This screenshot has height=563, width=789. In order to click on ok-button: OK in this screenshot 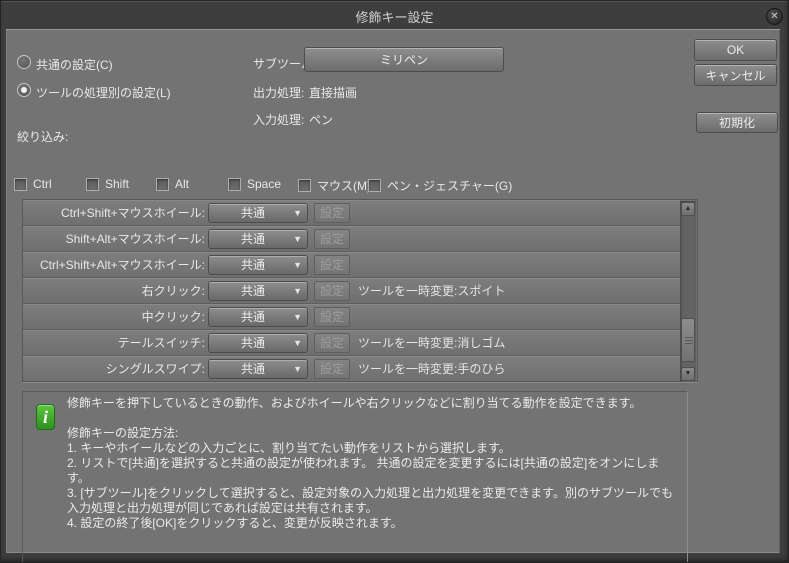, I will do `click(735, 50)`.